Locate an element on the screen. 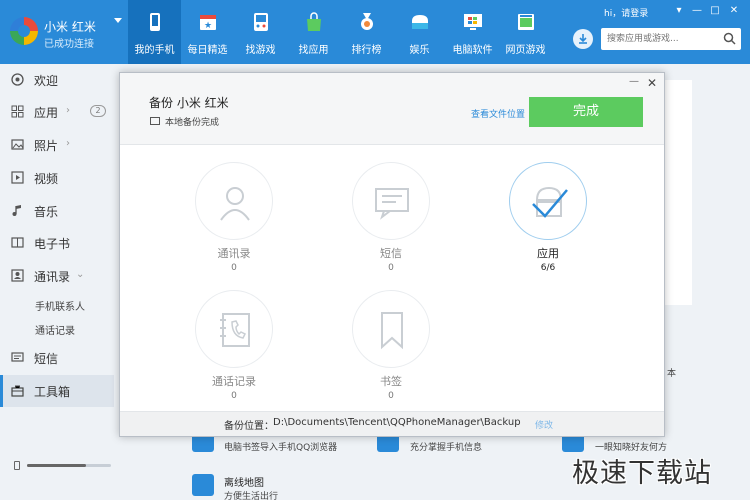 Image resolution: width=750 pixels, height=500 pixels. backup-item-bookmarks: 书签 0 is located at coordinates (391, 345).